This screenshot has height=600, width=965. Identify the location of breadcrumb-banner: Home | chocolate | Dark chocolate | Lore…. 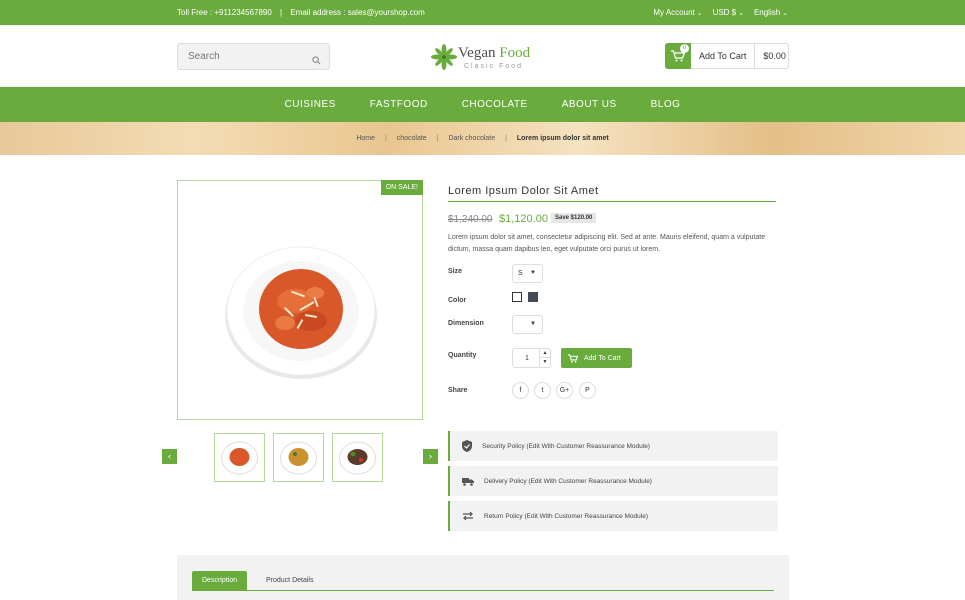
(482, 138).